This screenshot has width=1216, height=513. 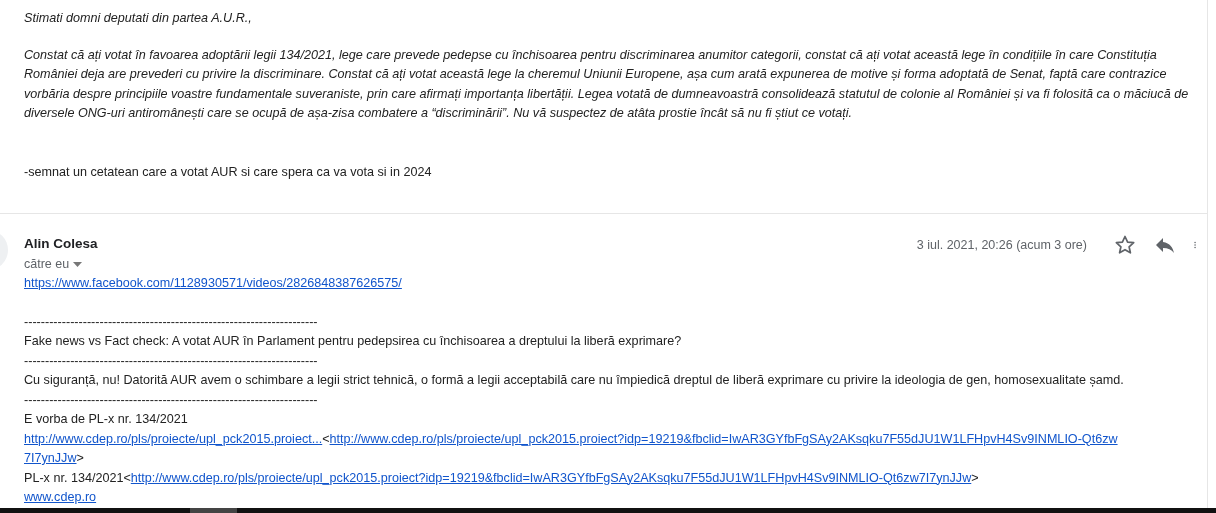 I want to click on message-paragraph: Constat că ați votat în favoarea adoptării legii 134/2021, lege care prevede pedepse cu închisoarea pentru discriminarea anumitor categorii, constat că ați votat această lege în condițiile în care Constituția României deja are prevederi cu privire la discriminare. Constat că ați votat această lege la cheremul Uniunii Europene, așa cum arată expunerea de motive și forma adoptată de Senat, faptă care contrazice vorbăria despre principiile voastre fundamentale suveraniste, prin care afirmați importanța libertății. Legea votată de dumneavoastră consolidează statutul de colonie al României și va fi folosită ca o măciucă de diversele ONG-uri antiromânești care se ocupă de așa-zisa combatere a “discriminării”. Nu vă suspectez de atâta prostie încât să nu fi știut ce votați., so click(x=607, y=84).